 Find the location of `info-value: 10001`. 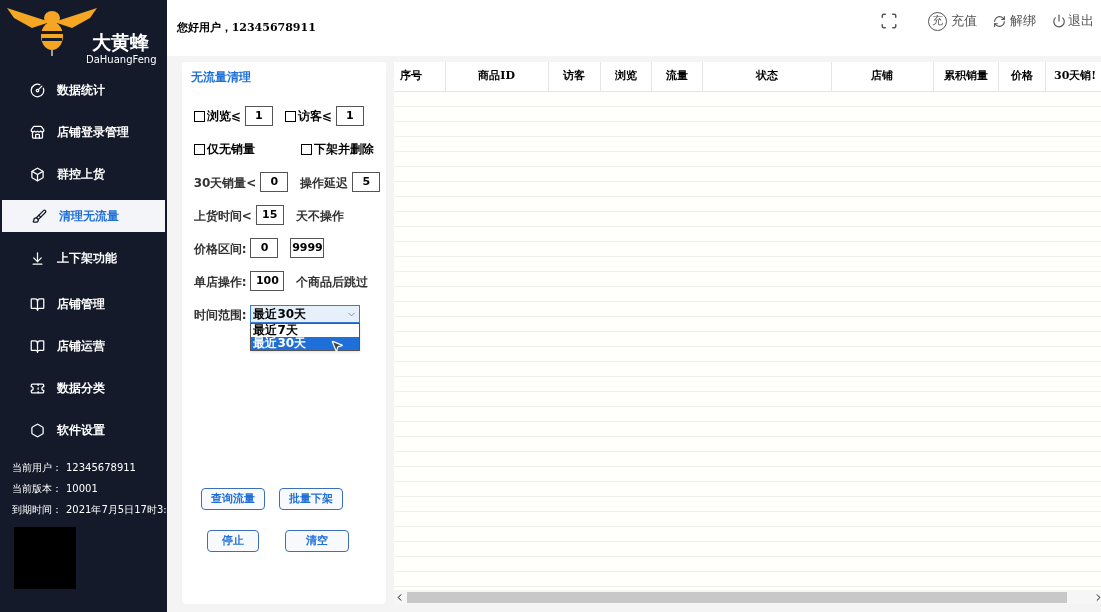

info-value: 10001 is located at coordinates (82, 489).